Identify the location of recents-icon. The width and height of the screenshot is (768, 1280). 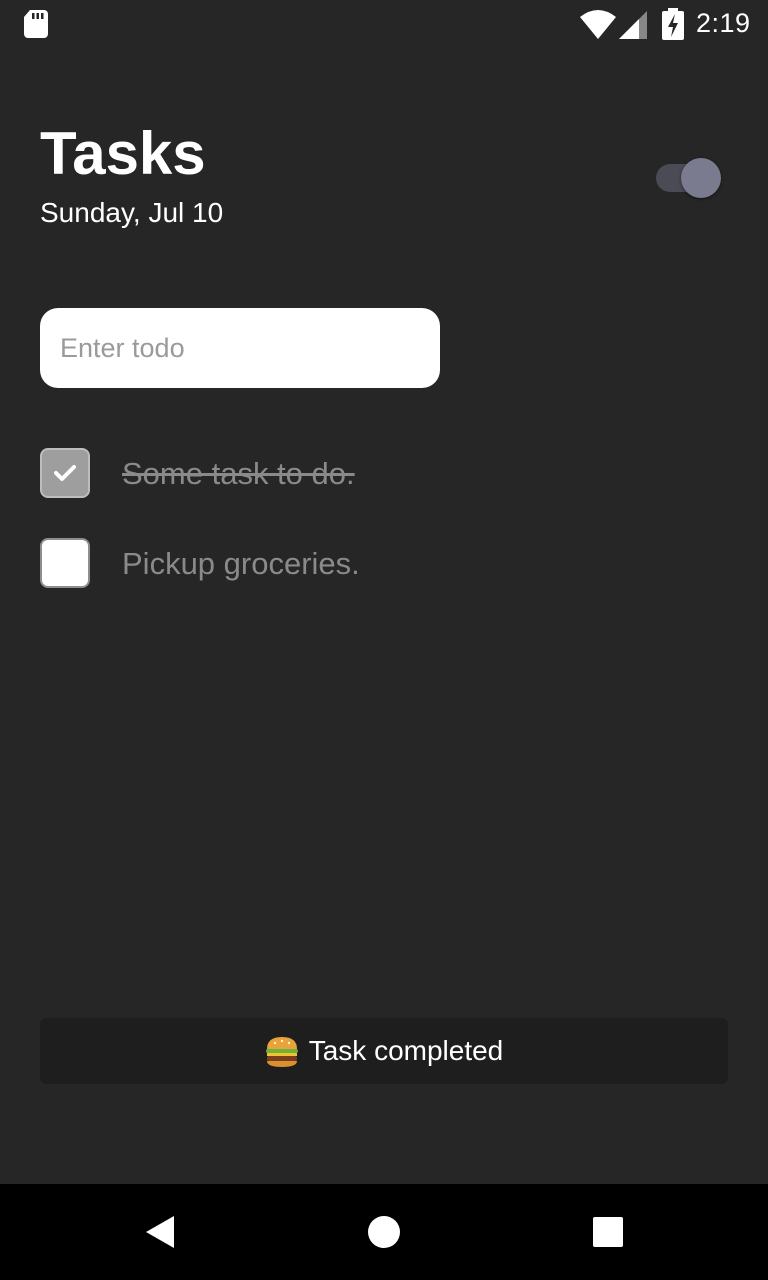
(608, 1232).